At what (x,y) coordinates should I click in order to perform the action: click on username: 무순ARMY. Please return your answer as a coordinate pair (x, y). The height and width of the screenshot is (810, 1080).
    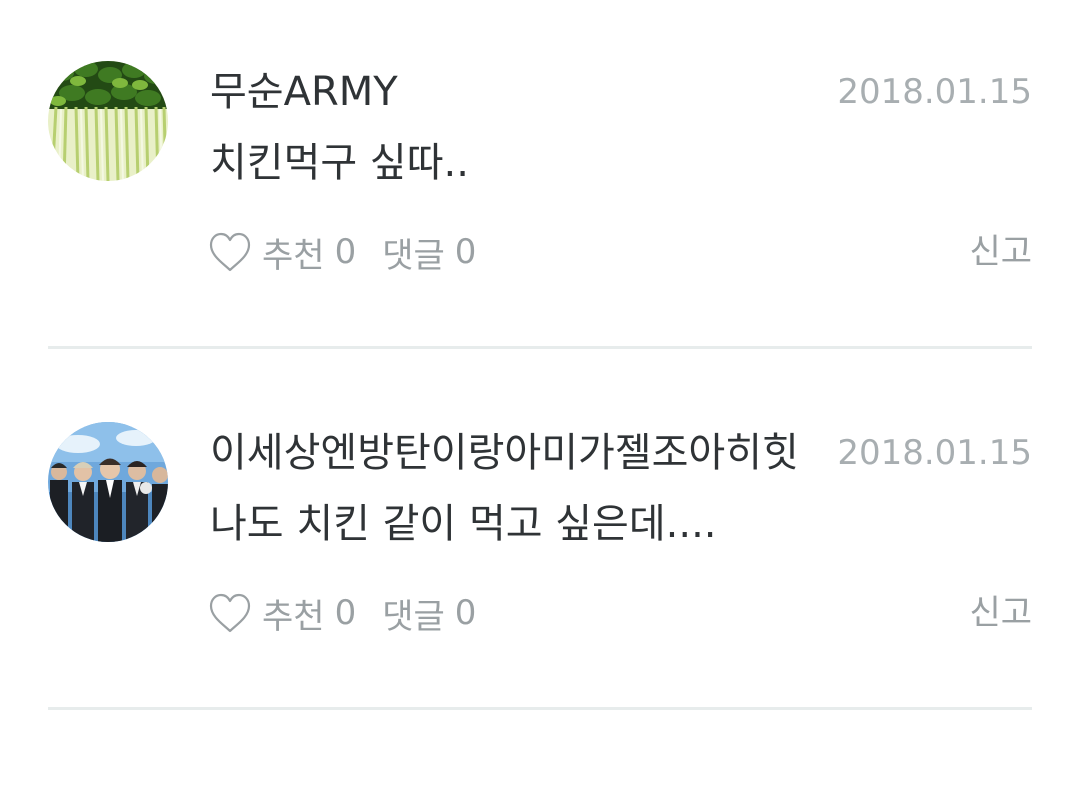
    Looking at the image, I should click on (304, 92).